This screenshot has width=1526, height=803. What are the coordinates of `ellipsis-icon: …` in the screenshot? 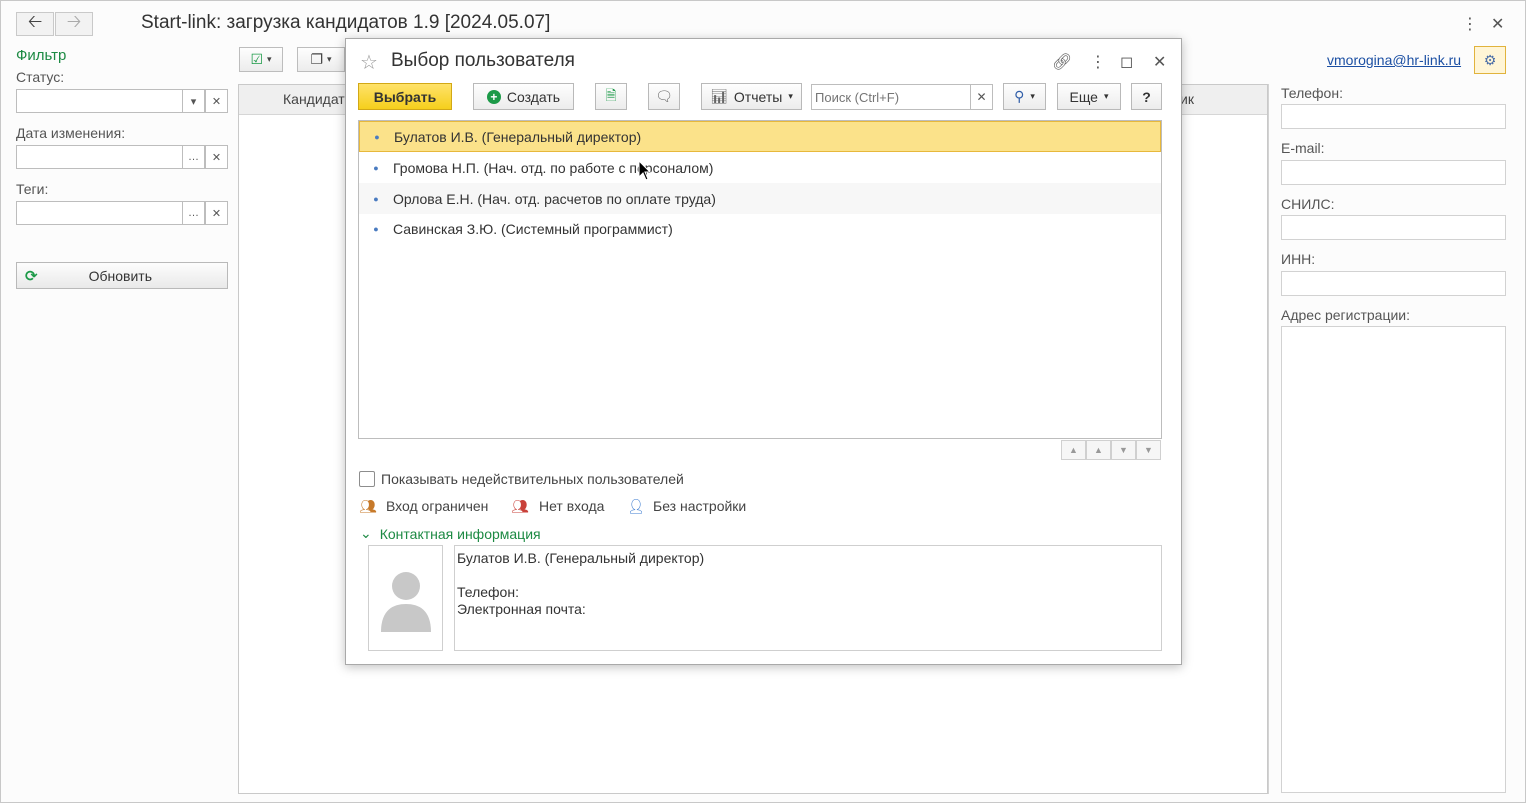 It's located at (193, 213).